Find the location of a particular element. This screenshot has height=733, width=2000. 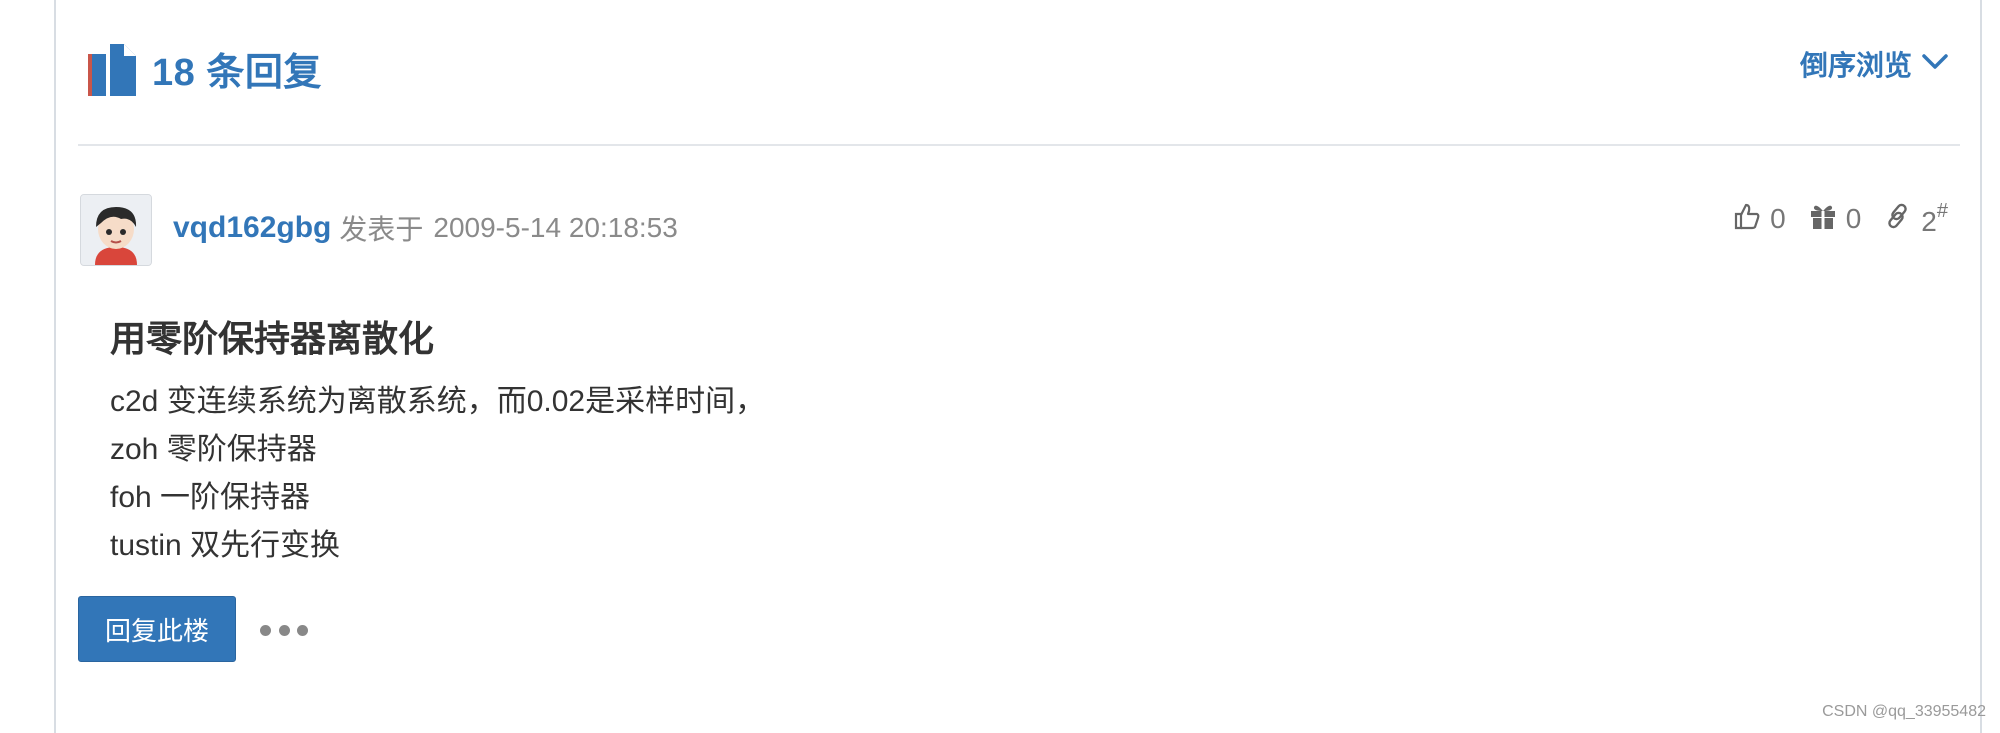

more-icon is located at coordinates (284, 630).